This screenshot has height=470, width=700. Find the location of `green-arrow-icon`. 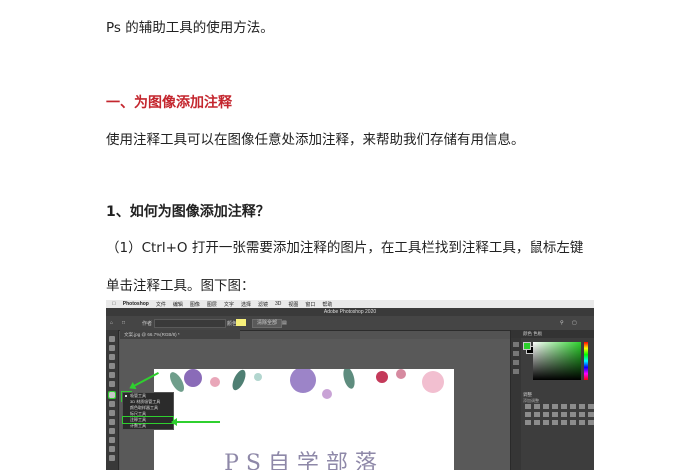

green-arrow-icon is located at coordinates (195, 422).